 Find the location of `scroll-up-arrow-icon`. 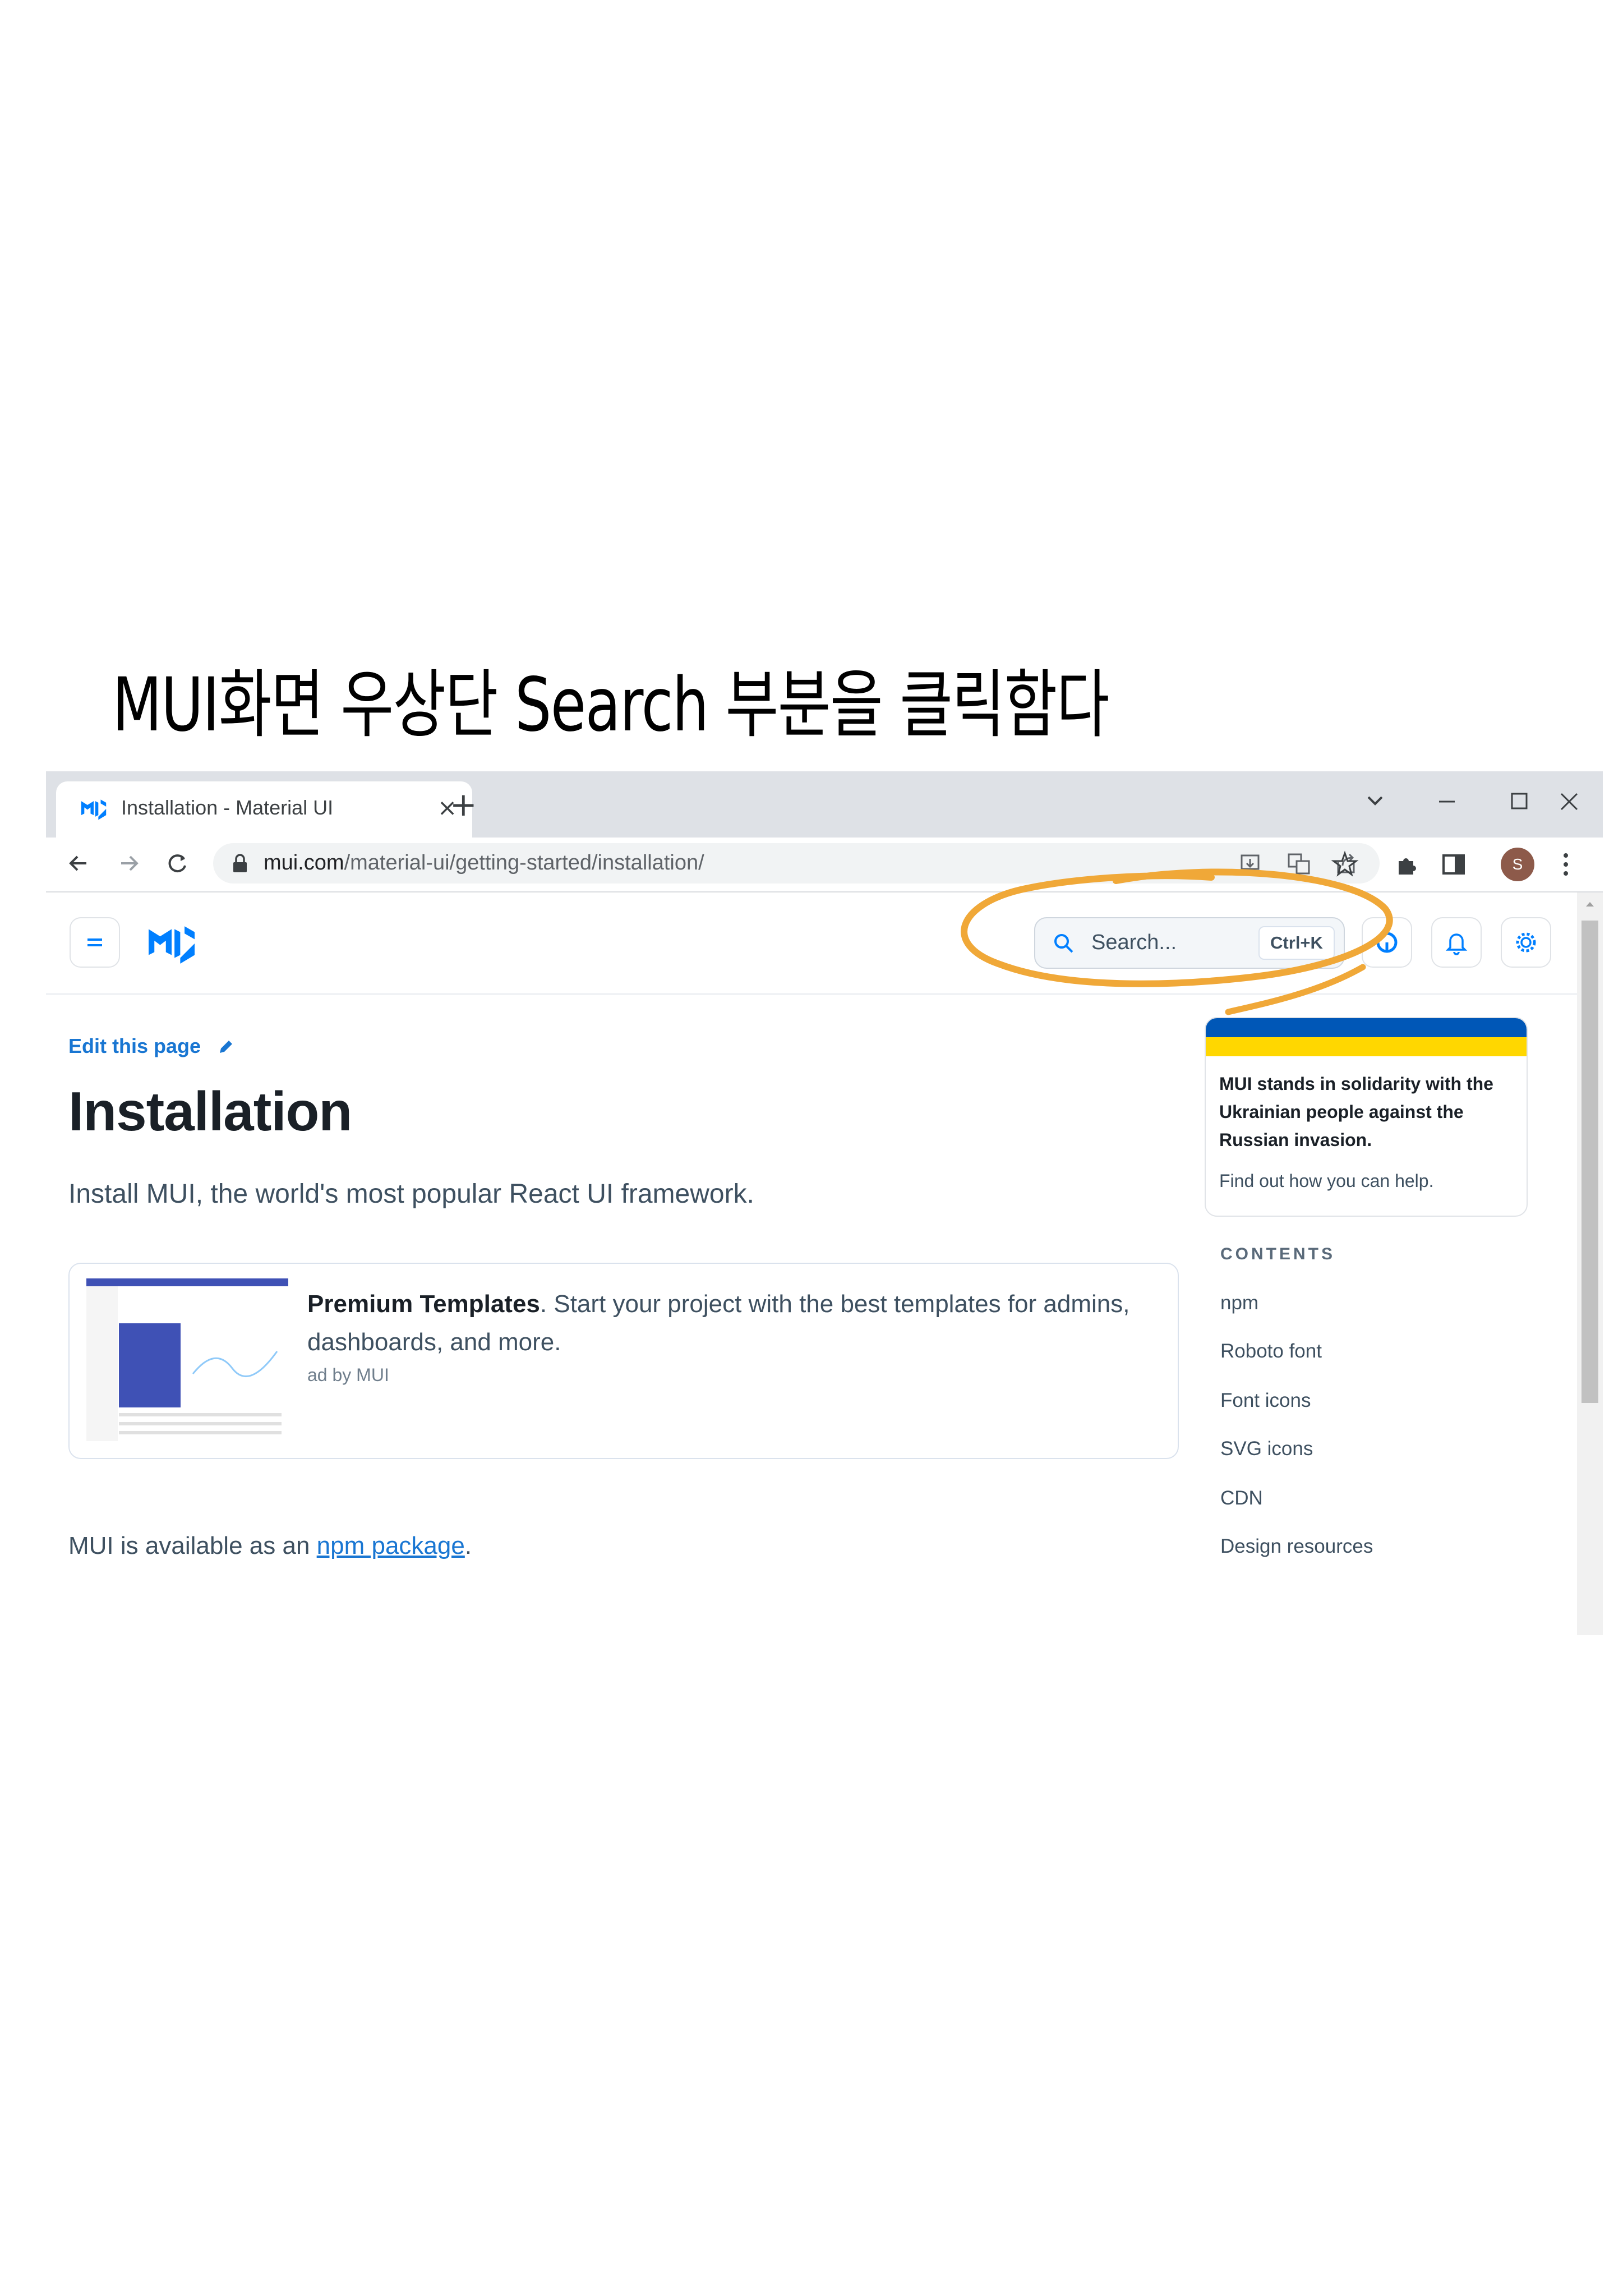

scroll-up-arrow-icon is located at coordinates (1590, 904).